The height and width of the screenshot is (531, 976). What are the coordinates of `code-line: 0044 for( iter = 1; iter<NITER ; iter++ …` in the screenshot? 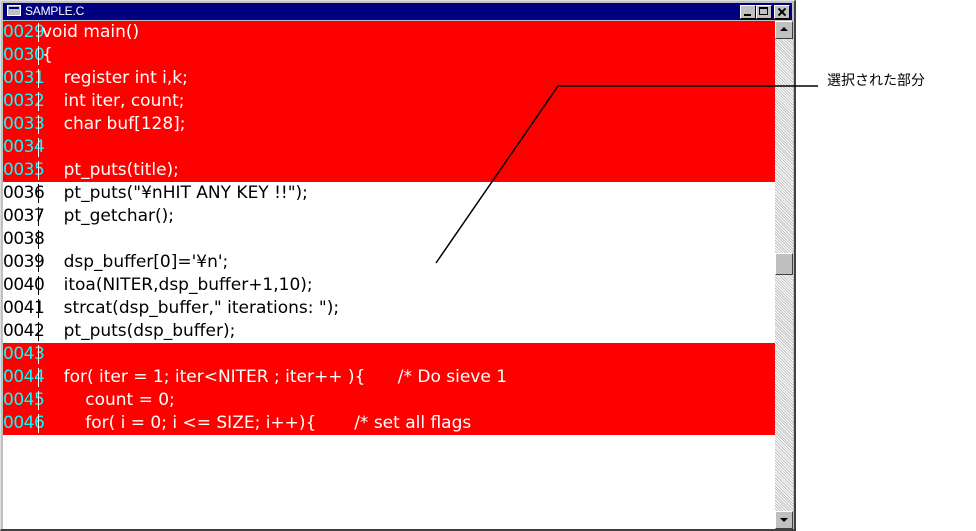 It's located at (389, 377).